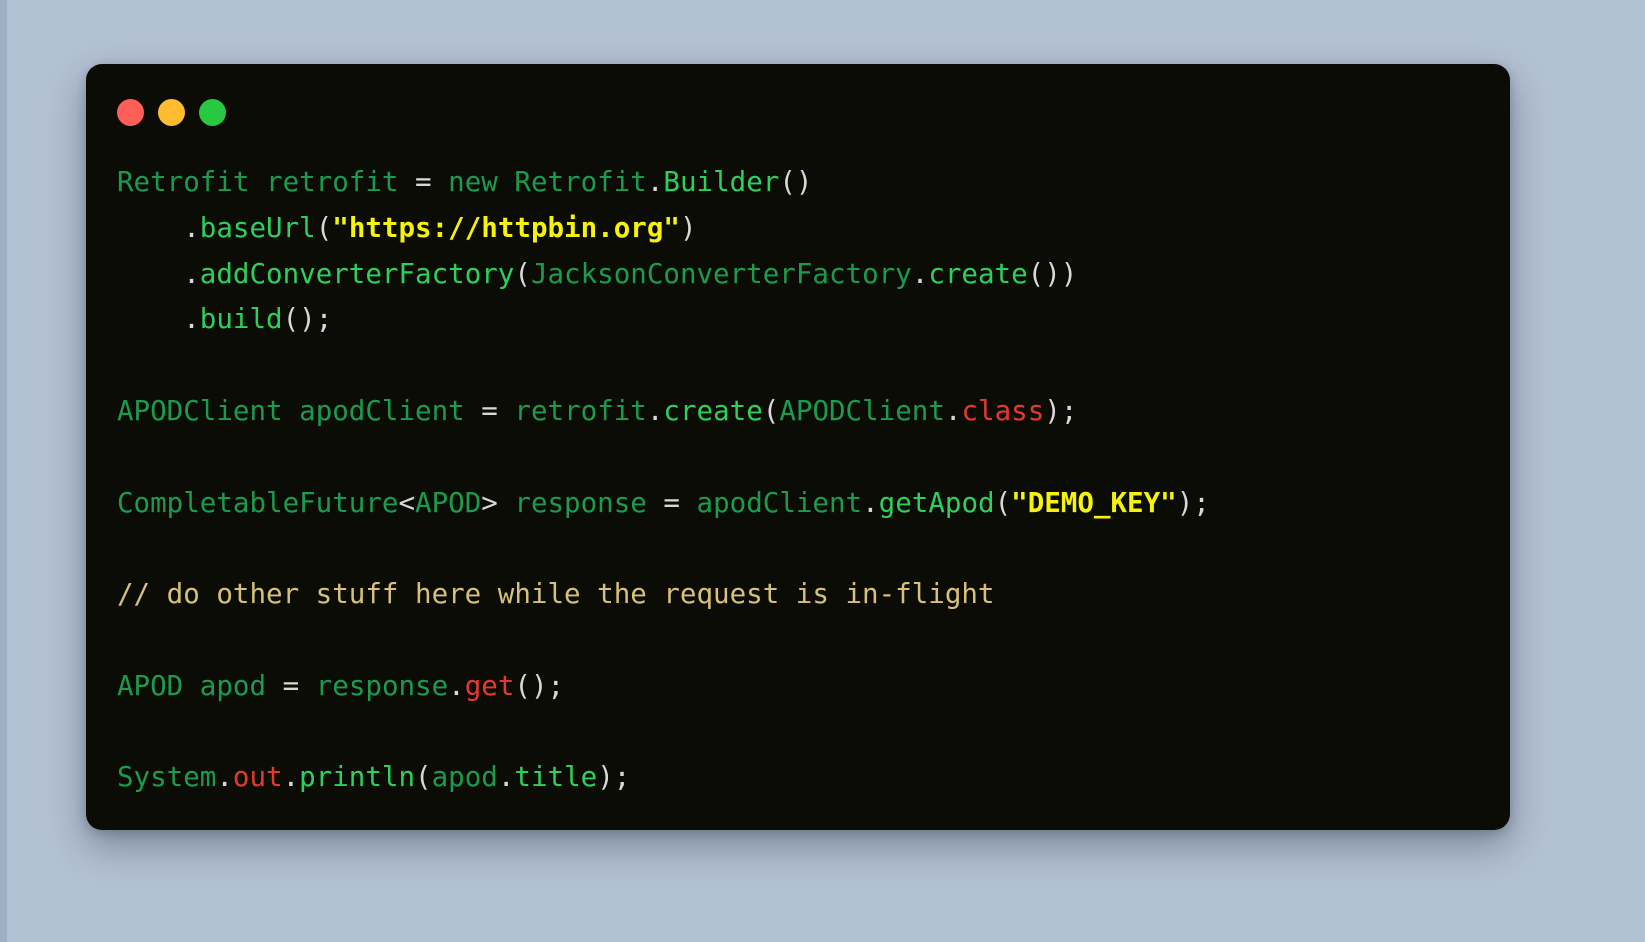  Describe the element at coordinates (1052, 273) in the screenshot. I see `code-token-punc: ())` at that location.